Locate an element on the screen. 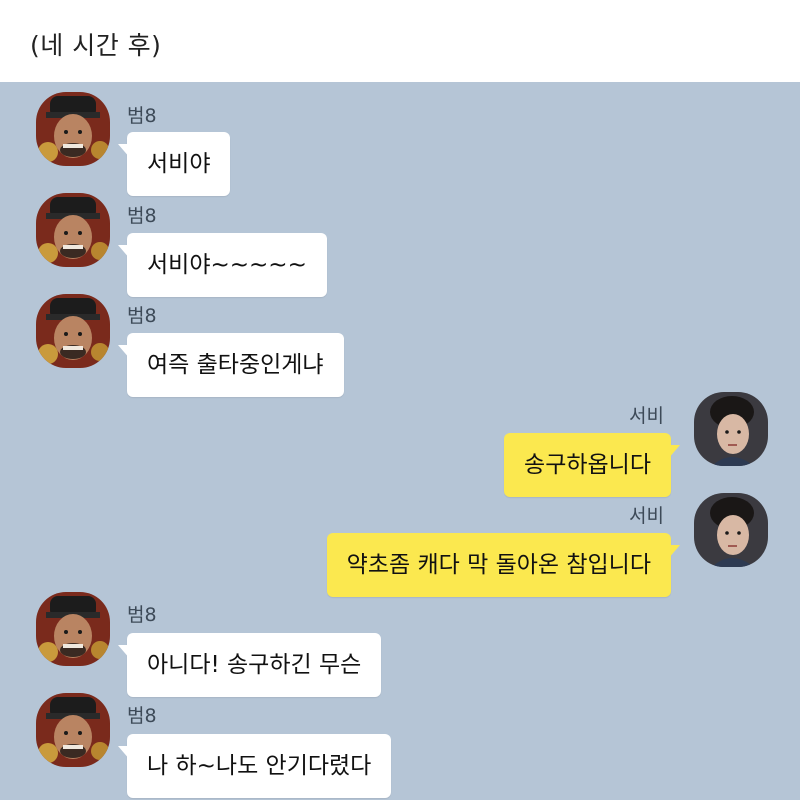 This screenshot has height=800, width=800. chat-header: (네 시간 후) is located at coordinates (400, 41).